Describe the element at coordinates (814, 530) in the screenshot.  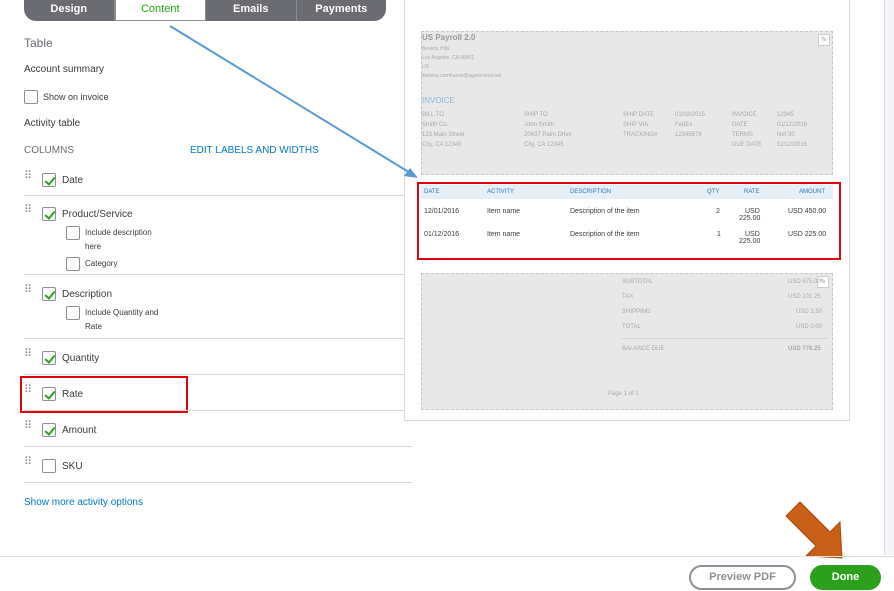
I see `orange-pointer-arrow-icon` at that location.